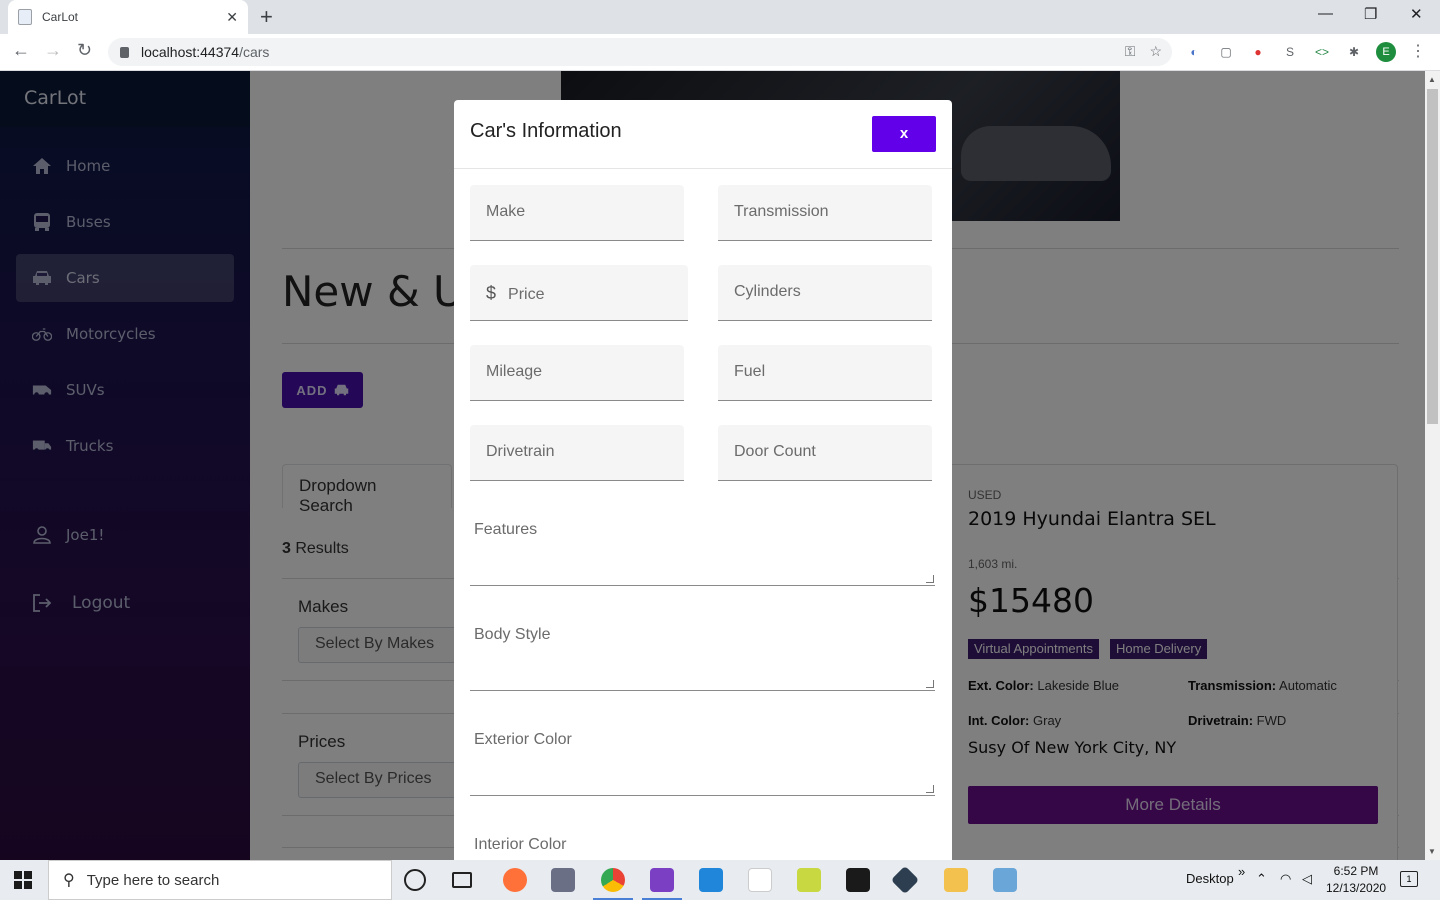 The image size is (1440, 900). I want to click on network-icon: ◠, so click(1285, 879).